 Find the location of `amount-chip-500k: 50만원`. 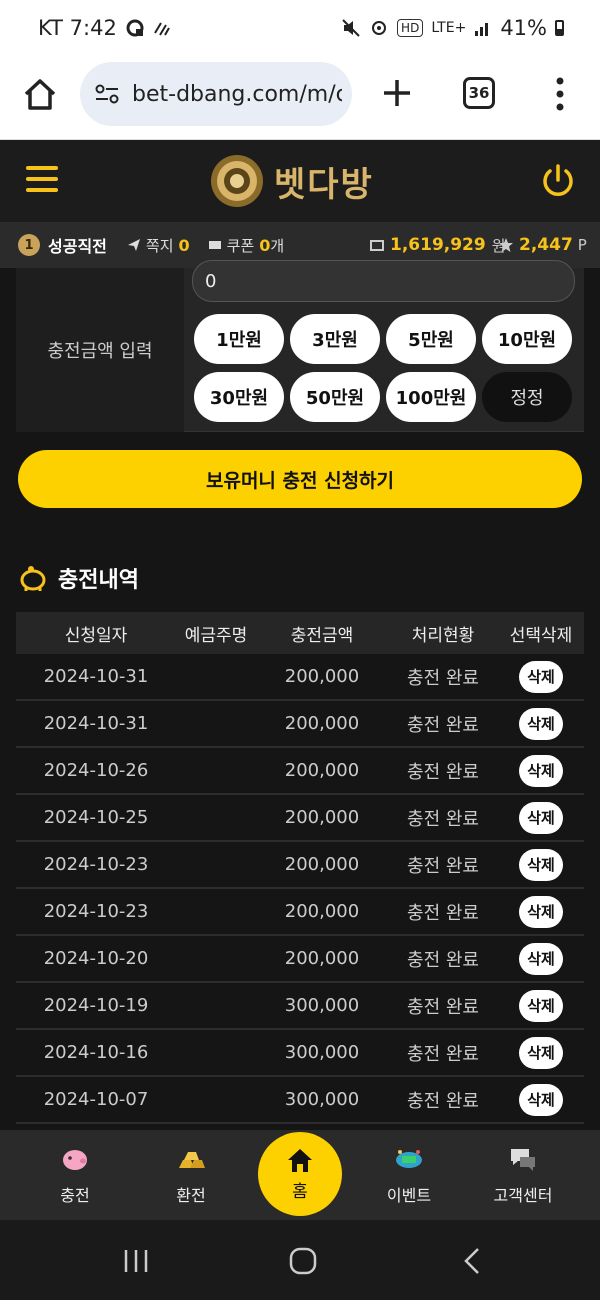

amount-chip-500k: 50만원 is located at coordinates (335, 397).